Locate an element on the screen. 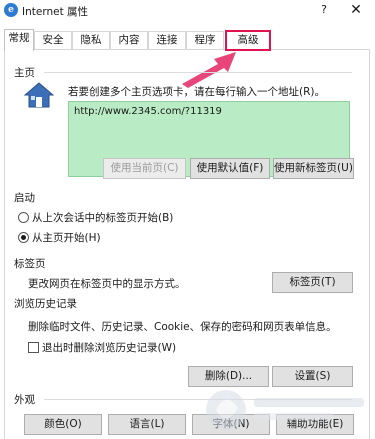 Image resolution: width=375 pixels, height=439 pixels. history-section-title: 浏览历史记录 is located at coordinates (45, 304).